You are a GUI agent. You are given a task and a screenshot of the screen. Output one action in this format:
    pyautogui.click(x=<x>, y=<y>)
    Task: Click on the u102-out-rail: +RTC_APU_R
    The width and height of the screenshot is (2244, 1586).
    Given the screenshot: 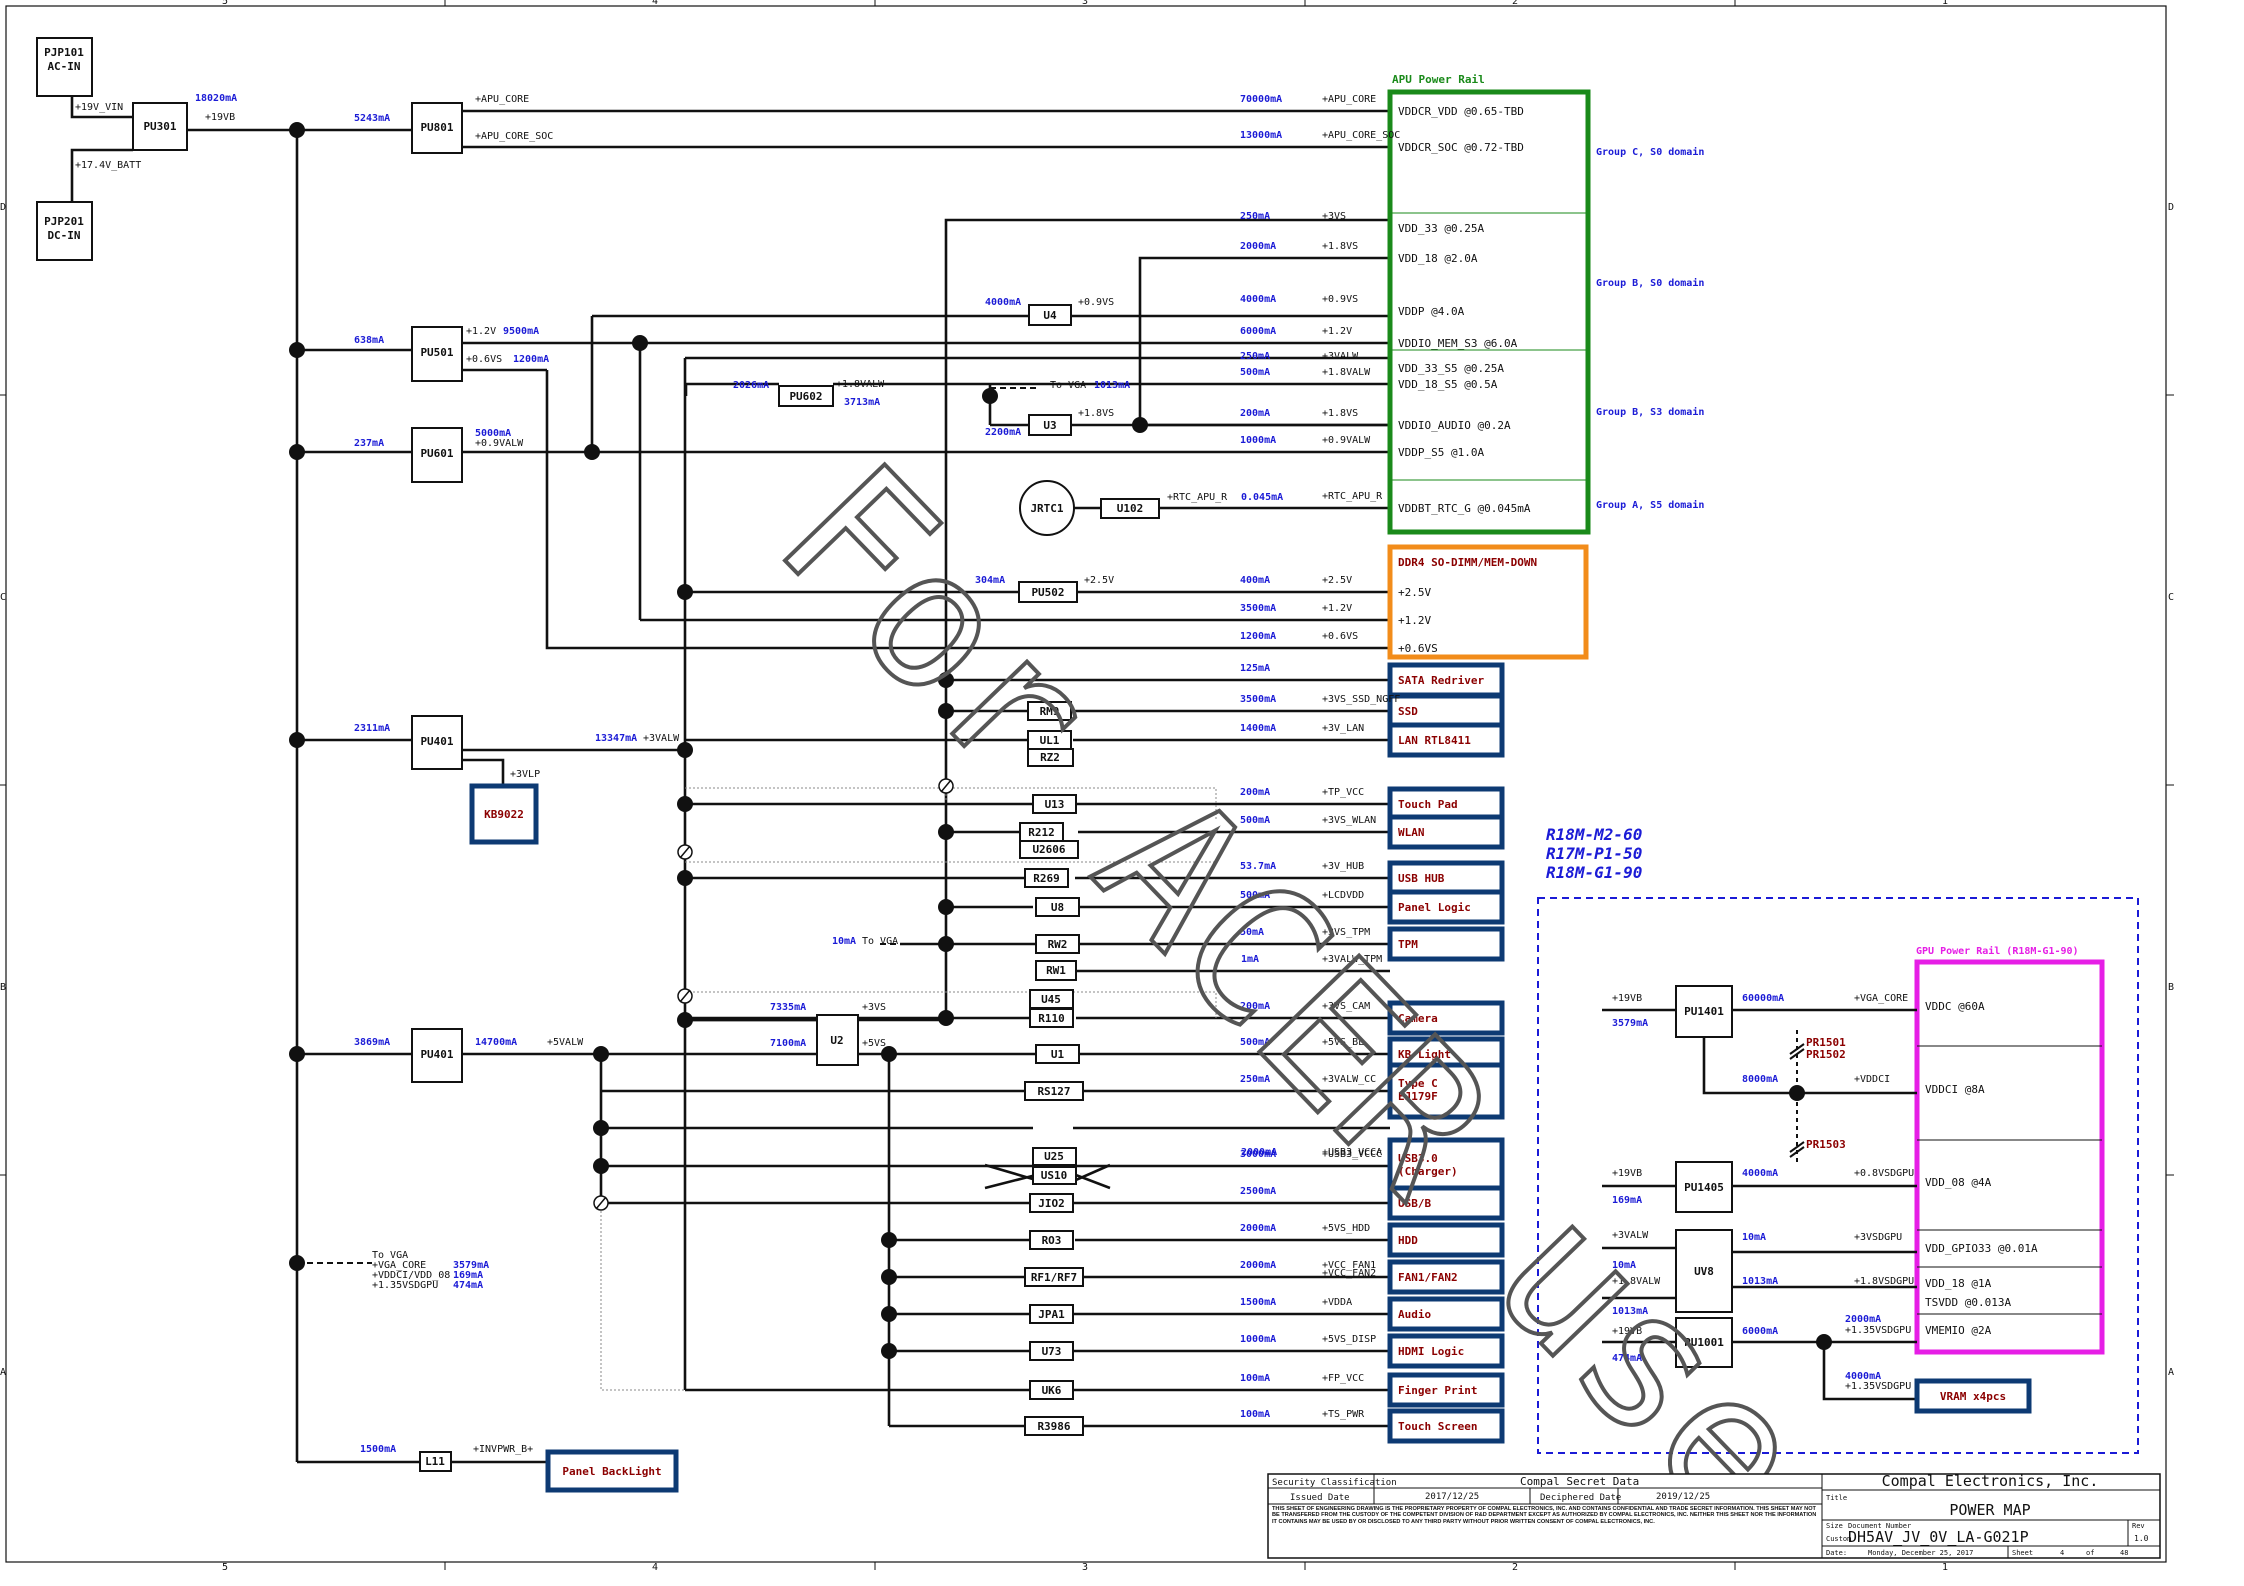 What is the action you would take?
    pyautogui.click(x=1197, y=497)
    